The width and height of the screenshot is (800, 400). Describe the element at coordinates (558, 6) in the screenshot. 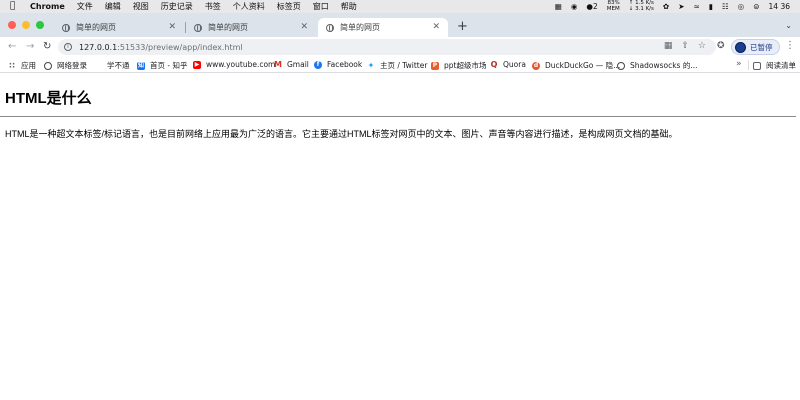

I see `grid-icon: ▦` at that location.